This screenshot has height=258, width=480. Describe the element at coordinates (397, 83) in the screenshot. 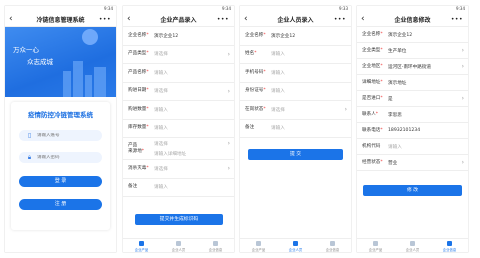

I see `form-value: 演示地址` at that location.